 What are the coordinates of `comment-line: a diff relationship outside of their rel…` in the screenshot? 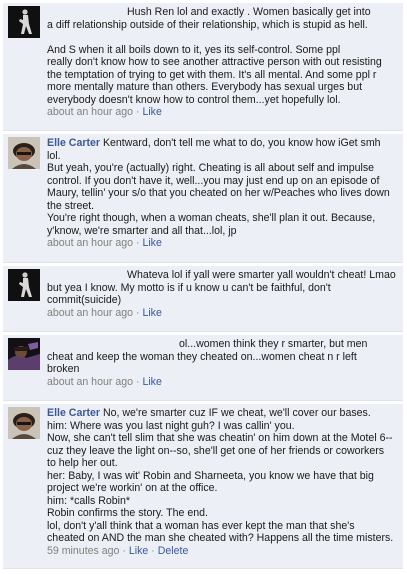 It's located at (207, 24).